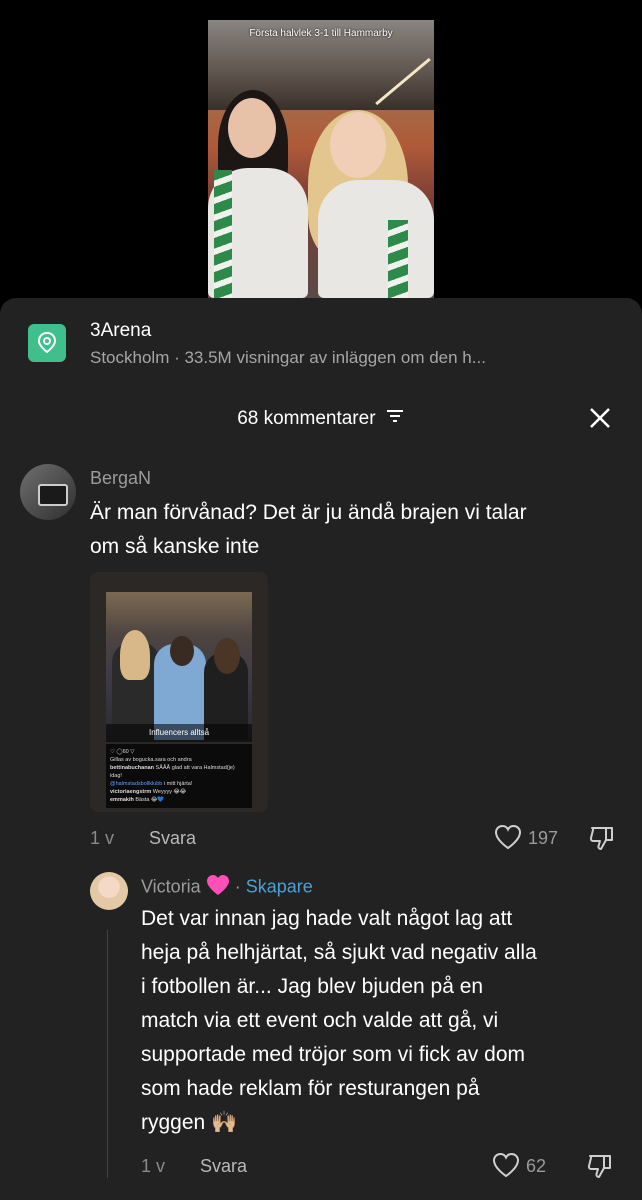  Describe the element at coordinates (122, 752) in the screenshot. I see `ig-action-row: ♡ ◯60 ▽` at that location.